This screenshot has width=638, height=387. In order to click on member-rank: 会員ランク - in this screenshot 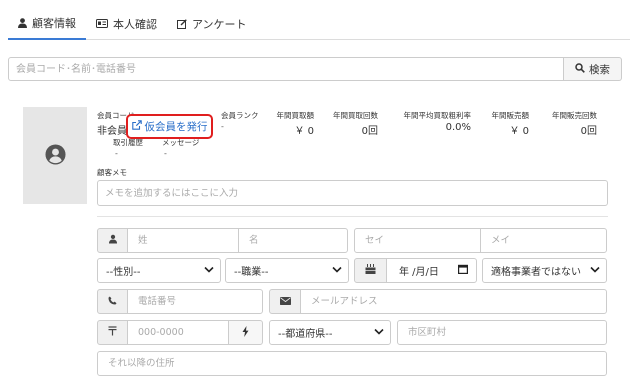, I will do `click(240, 120)`.